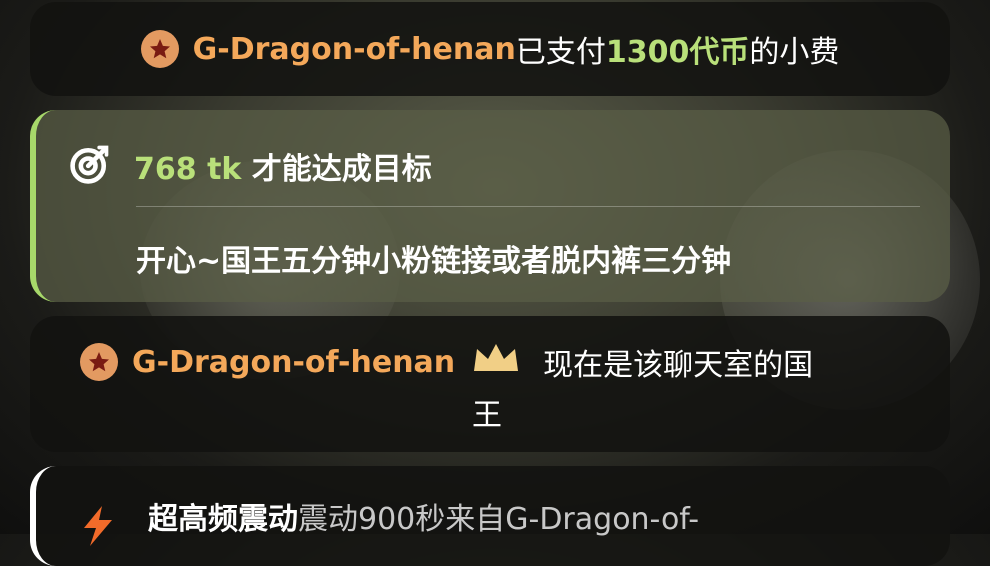  I want to click on goal-description: 开心~国王五分钟小粉链接或者脱内裤三分钟, so click(434, 261).